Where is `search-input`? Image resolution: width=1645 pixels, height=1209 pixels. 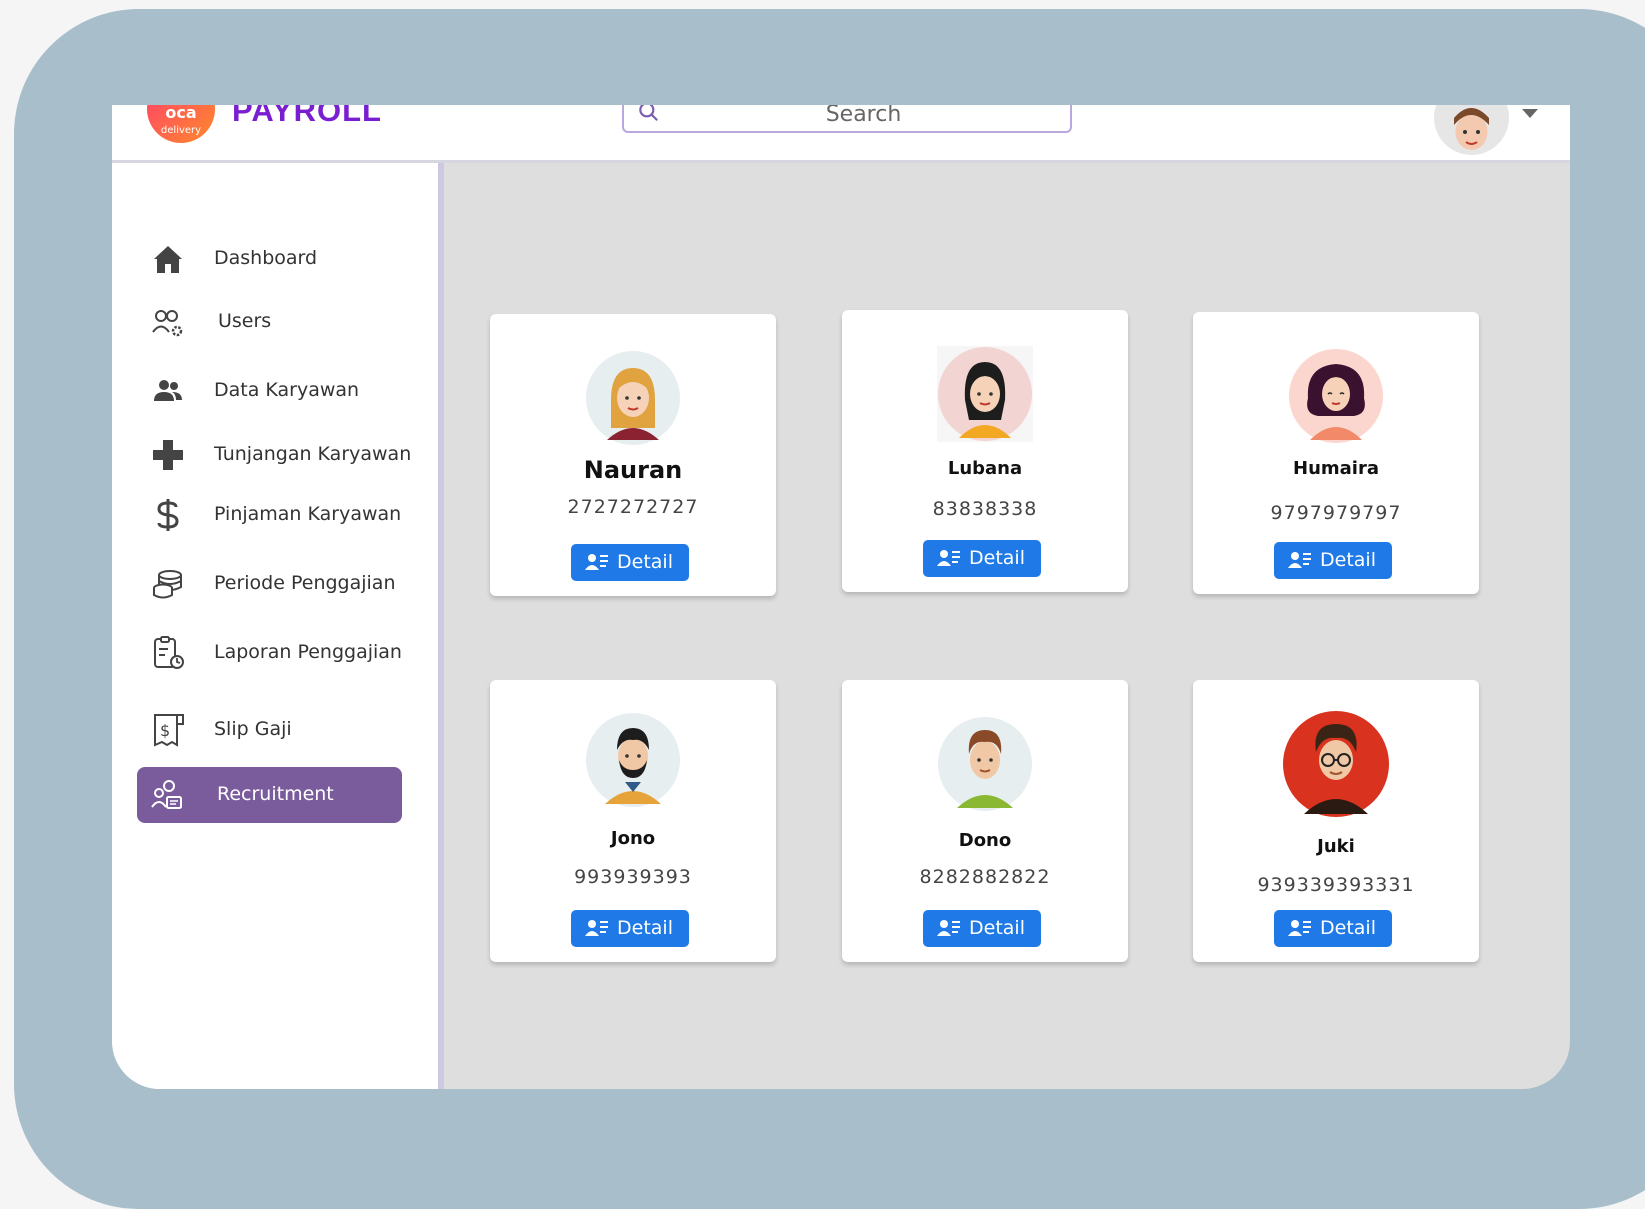 search-input is located at coordinates (863, 117).